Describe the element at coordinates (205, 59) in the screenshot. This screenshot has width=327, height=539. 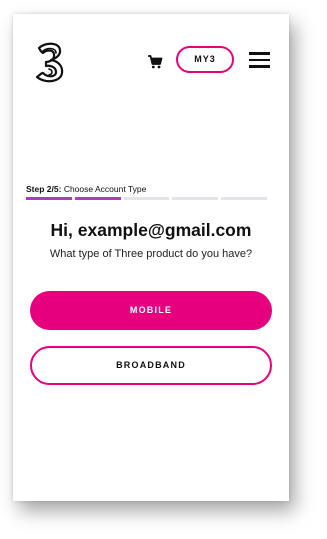
I see `my3-button: MY3` at that location.